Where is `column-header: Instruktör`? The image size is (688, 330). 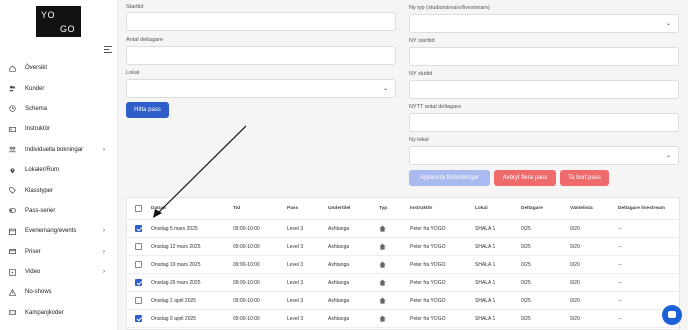
column-header: Instruktör is located at coordinates (421, 208).